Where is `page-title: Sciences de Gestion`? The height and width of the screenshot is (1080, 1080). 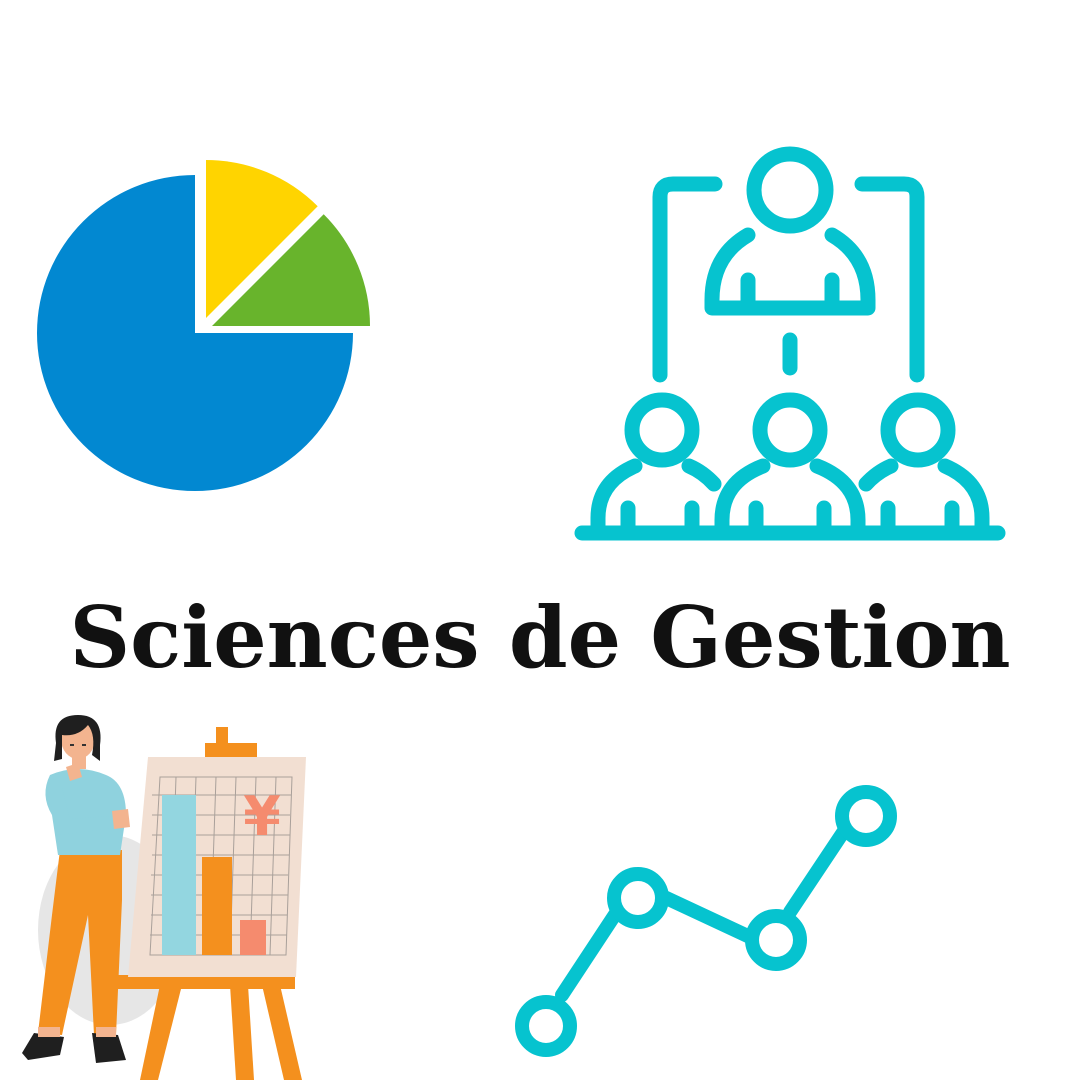 page-title: Sciences de Gestion is located at coordinates (540, 637).